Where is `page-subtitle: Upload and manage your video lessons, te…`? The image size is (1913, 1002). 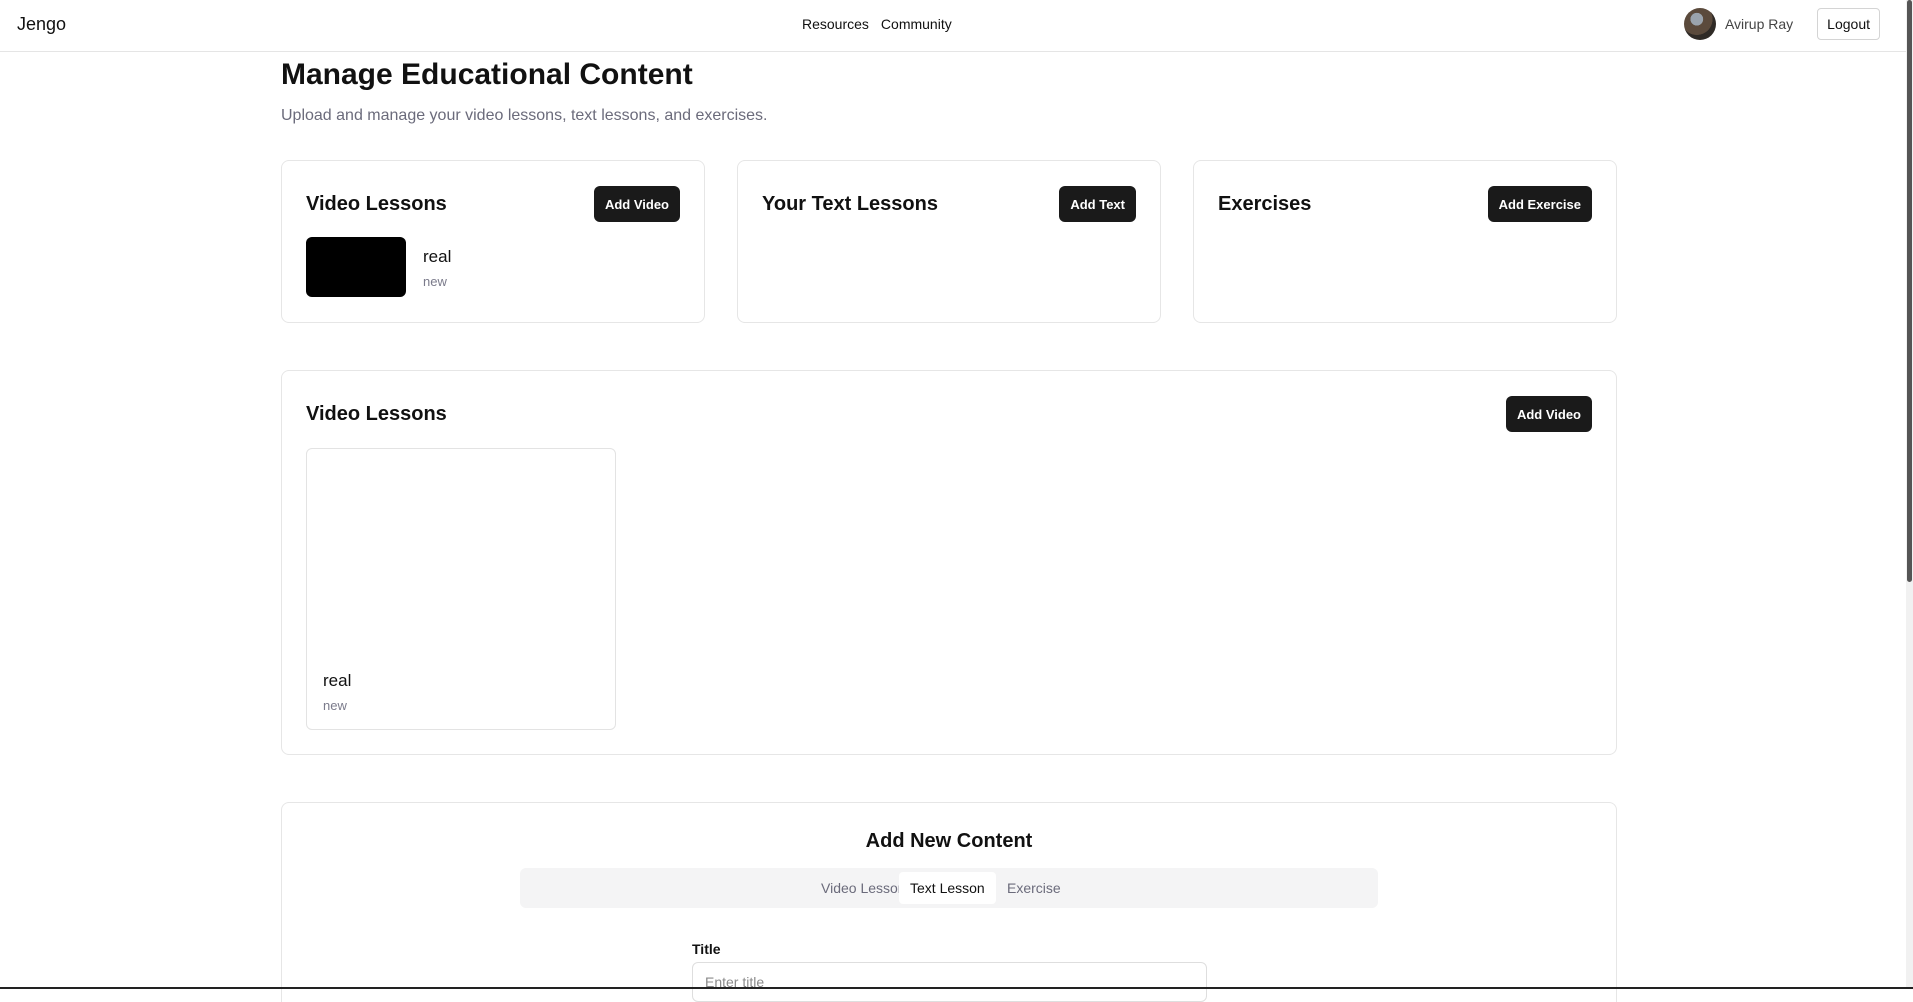
page-subtitle: Upload and manage your video lessons, te… is located at coordinates (524, 115).